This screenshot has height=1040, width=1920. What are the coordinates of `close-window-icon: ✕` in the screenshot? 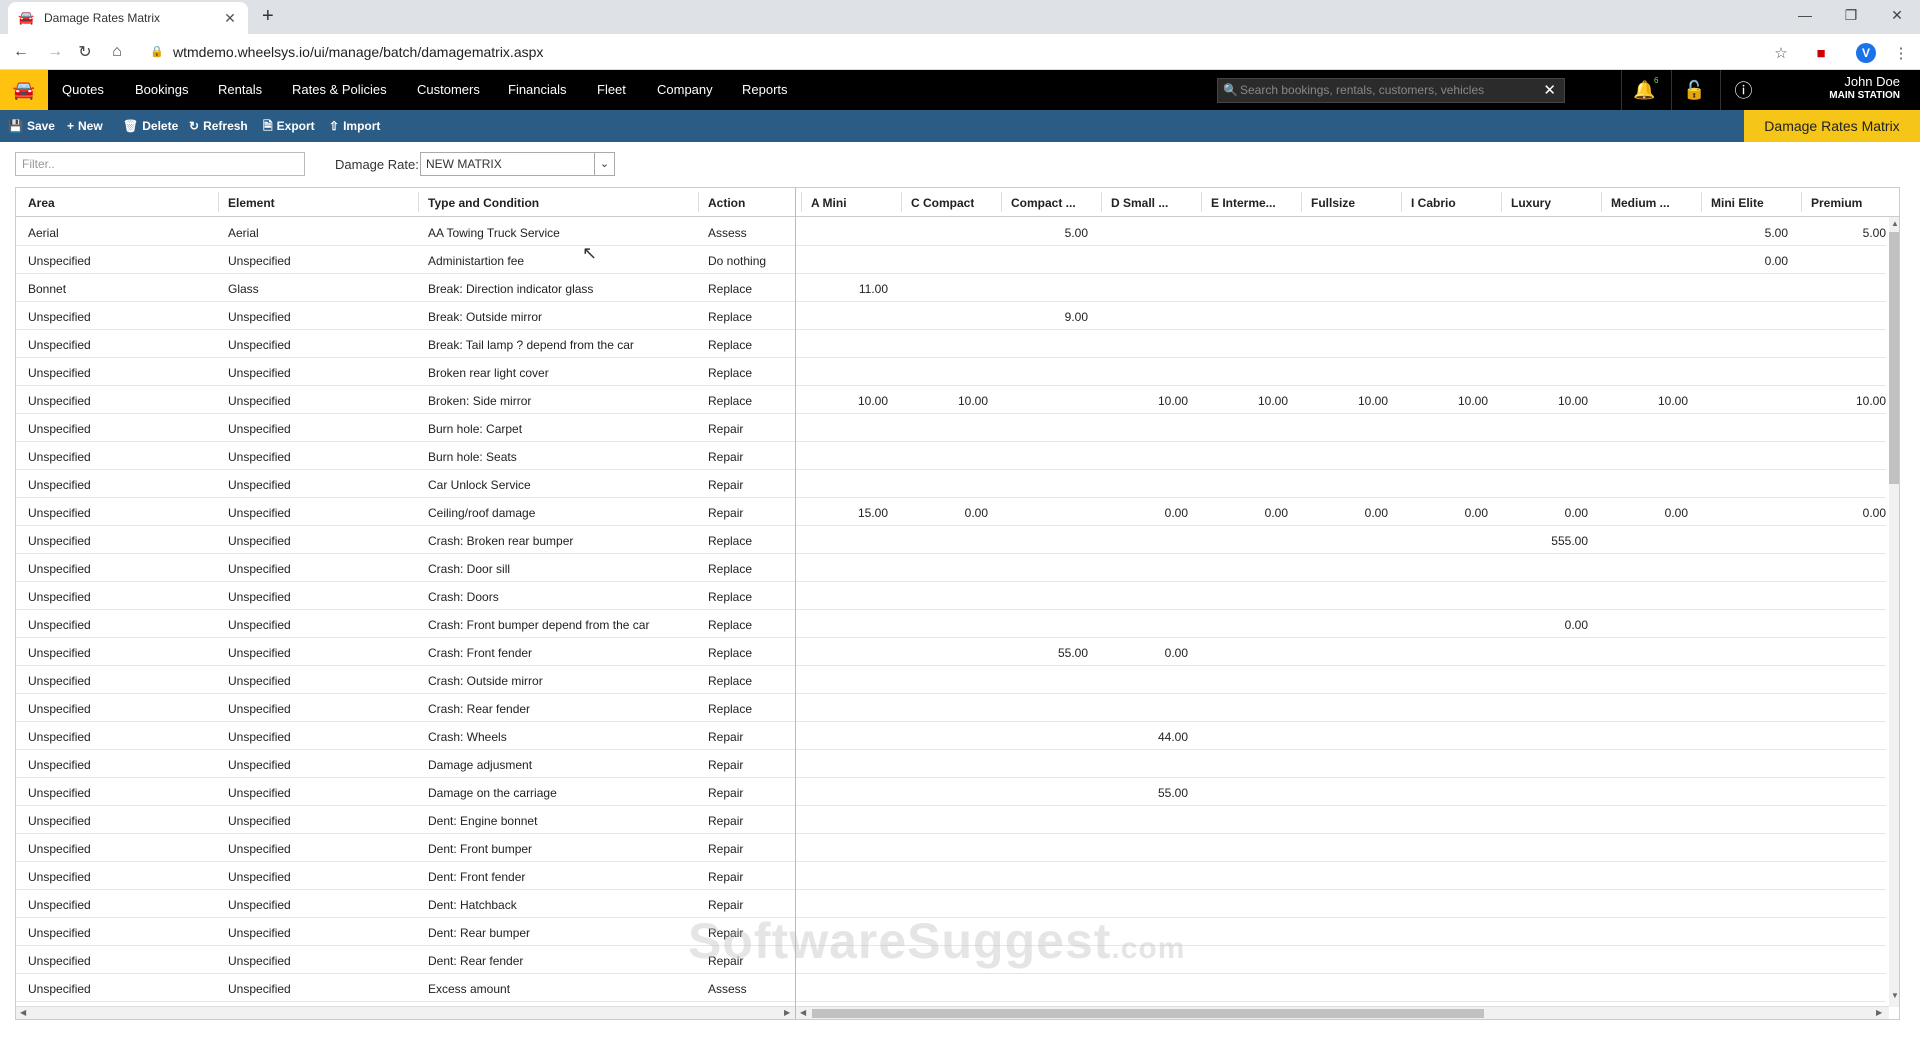 It's located at (1897, 15).